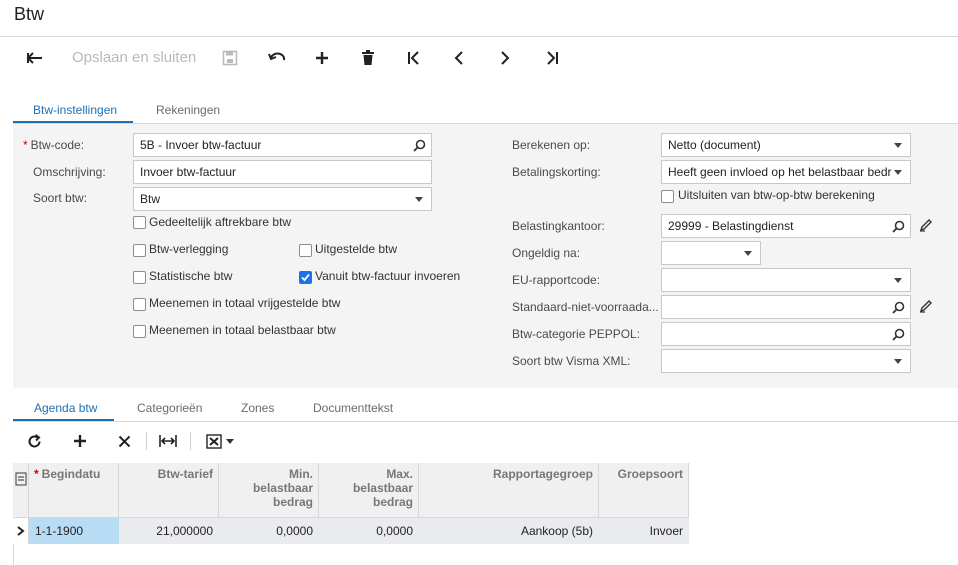 This screenshot has width=958, height=565. I want to click on standaard-niet-voorraad-field, so click(786, 307).